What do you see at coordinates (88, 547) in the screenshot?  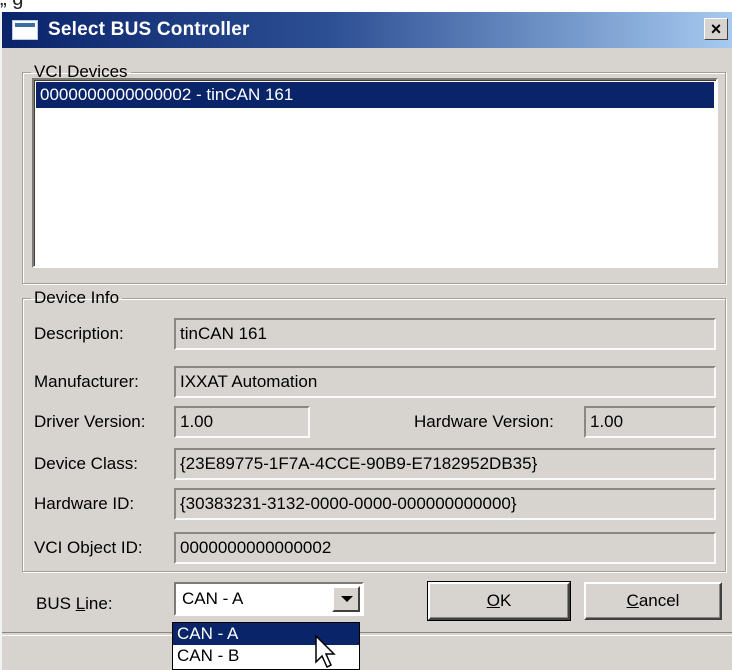 I see `vci-object-id-label: VCI Object ID:` at bounding box center [88, 547].